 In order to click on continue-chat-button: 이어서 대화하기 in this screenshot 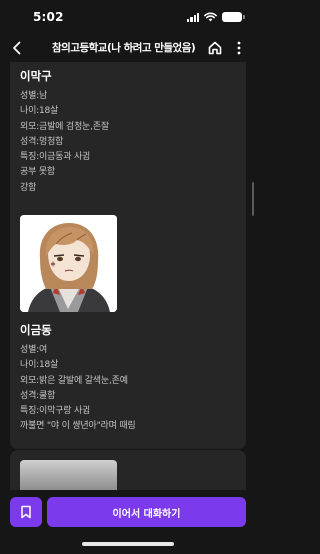, I will do `click(146, 512)`.